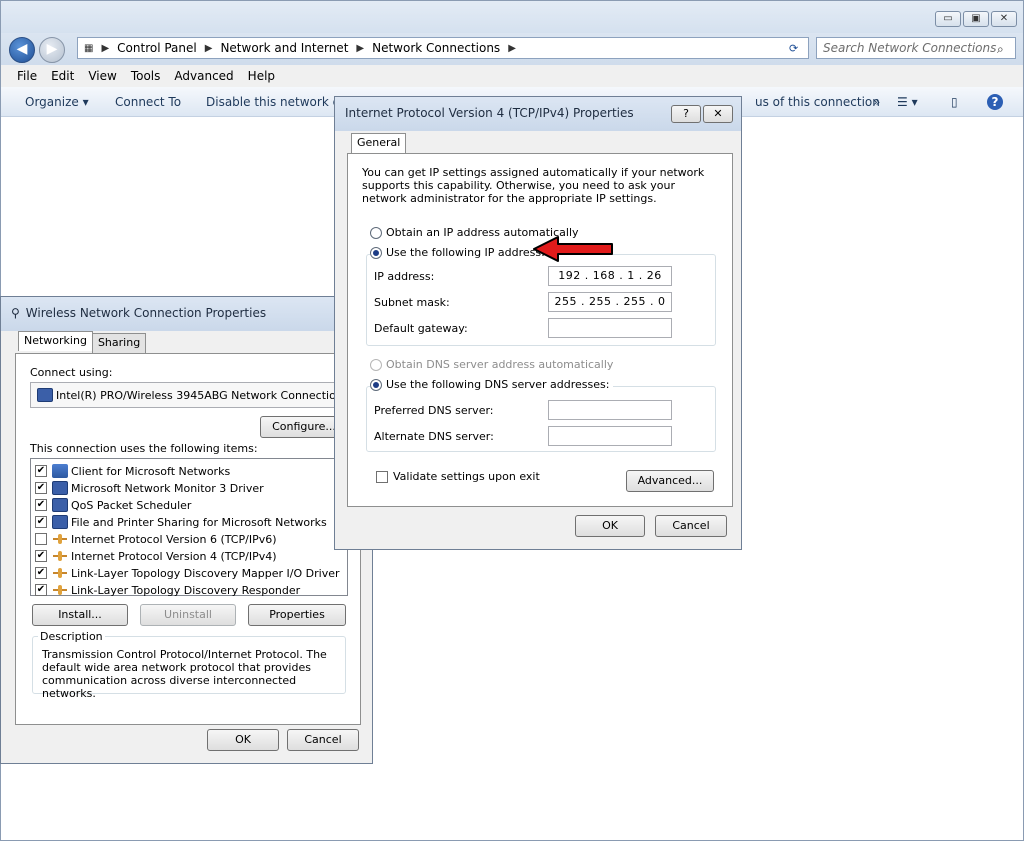 The image size is (1024, 841). Describe the element at coordinates (610, 302) in the screenshot. I see `subnet-mask-input: 255 . 255 . 255 . 0` at that location.